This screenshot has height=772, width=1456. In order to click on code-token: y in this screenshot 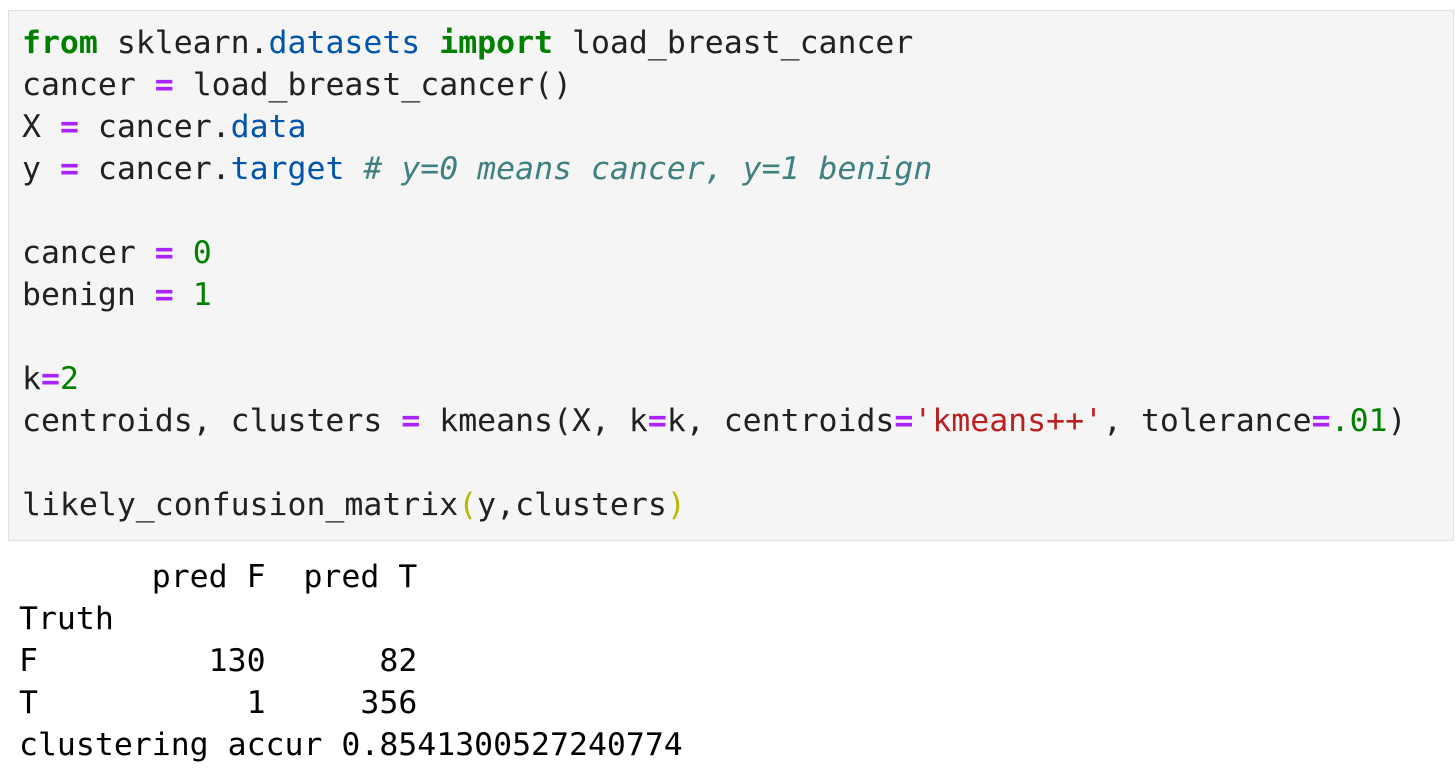, I will do `click(41, 169)`.